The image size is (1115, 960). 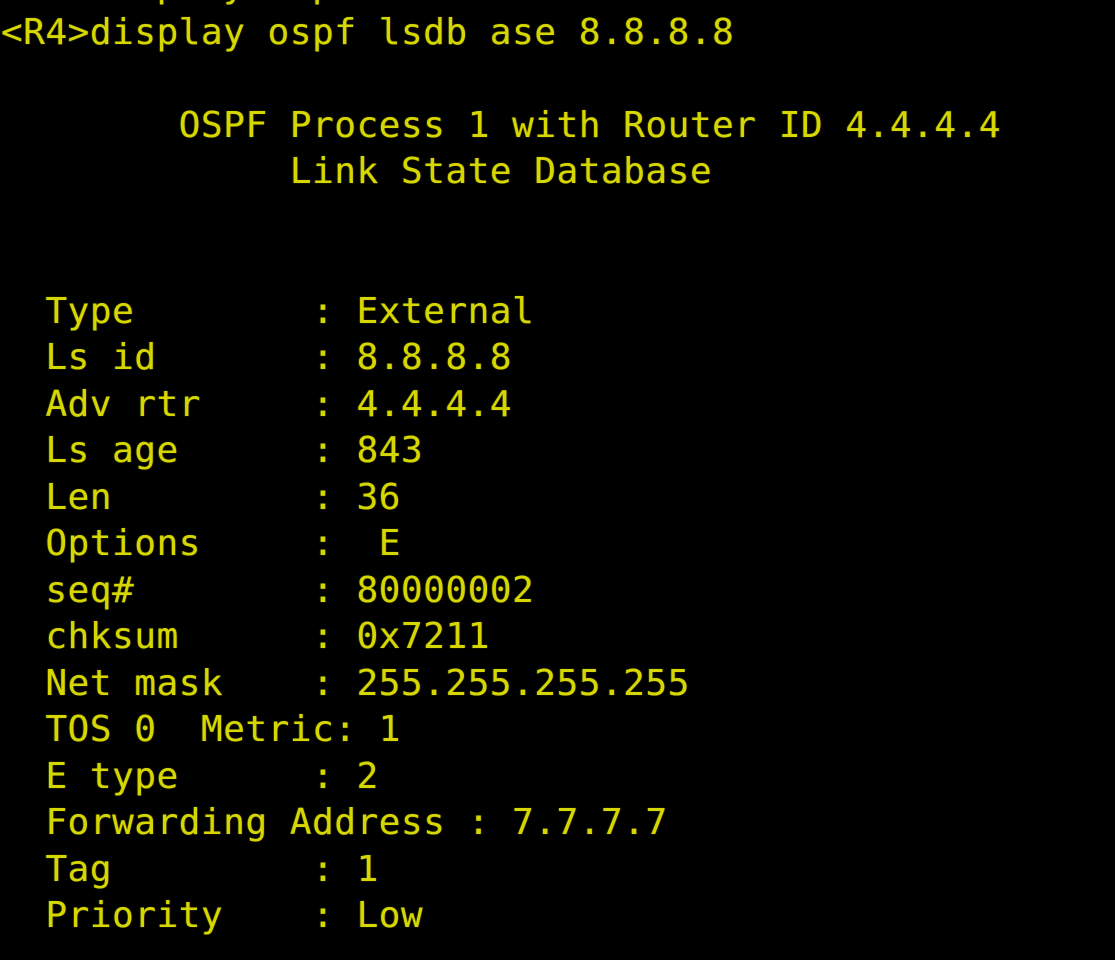 I want to click on terminal-line-scrollback-partial: <R4>display ospf lsdb, so click(x=557, y=5).